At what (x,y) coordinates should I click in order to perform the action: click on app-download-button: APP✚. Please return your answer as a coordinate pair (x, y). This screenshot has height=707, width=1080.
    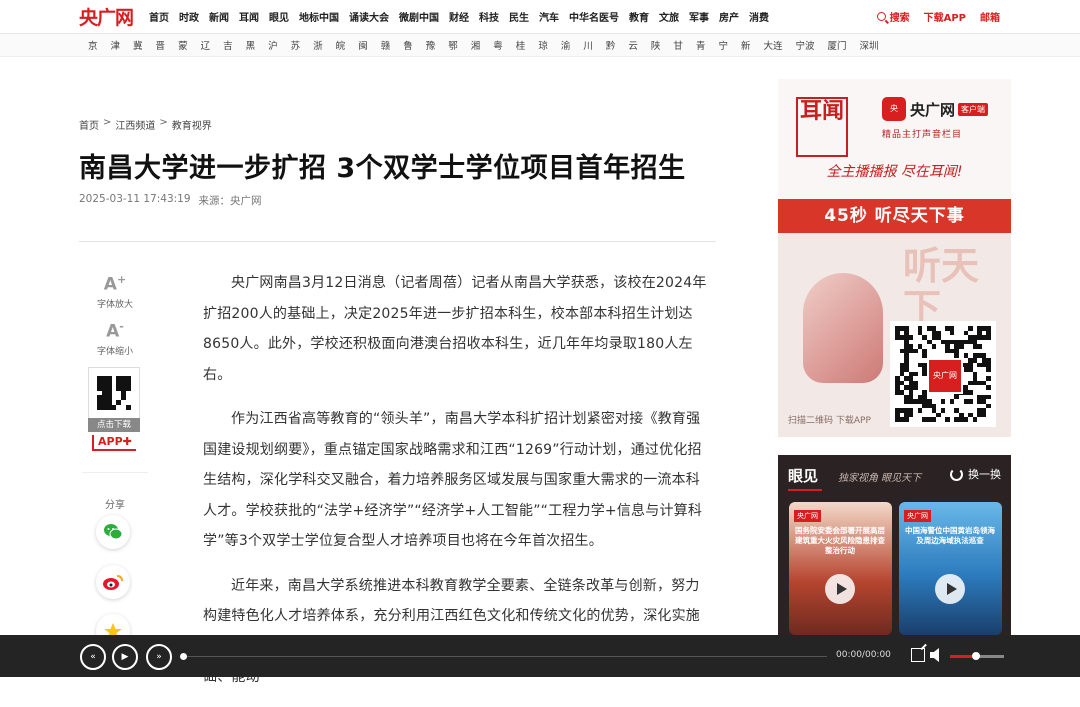
    Looking at the image, I should click on (114, 443).